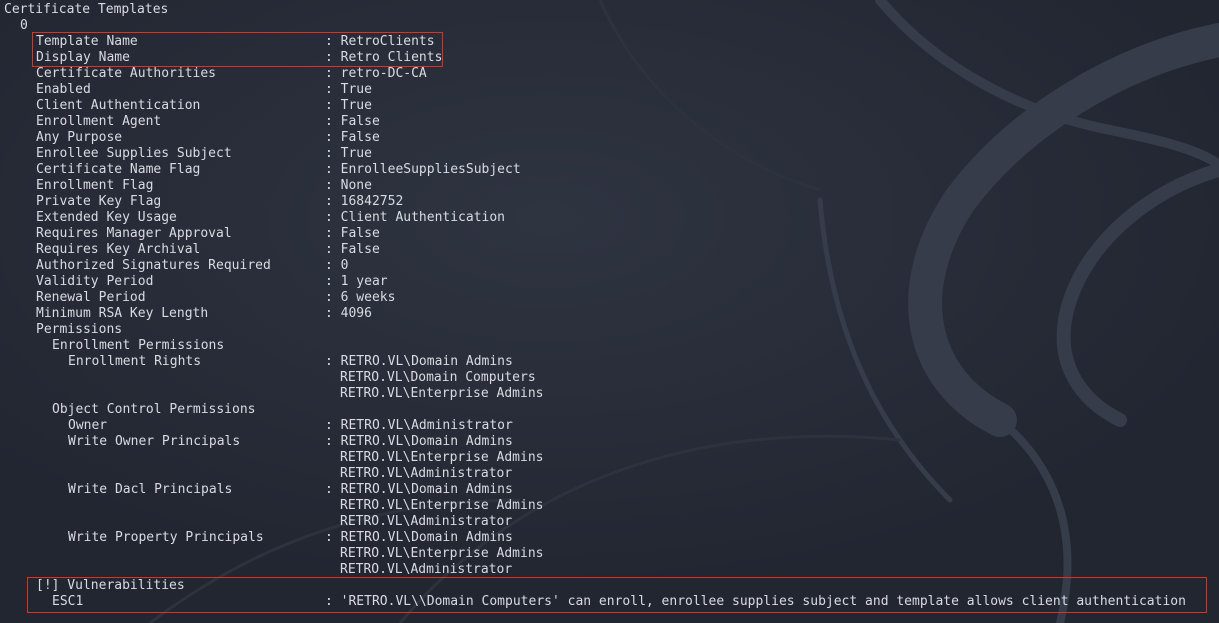  What do you see at coordinates (126, 73) in the screenshot?
I see `field-label: Certificate Authorities` at bounding box center [126, 73].